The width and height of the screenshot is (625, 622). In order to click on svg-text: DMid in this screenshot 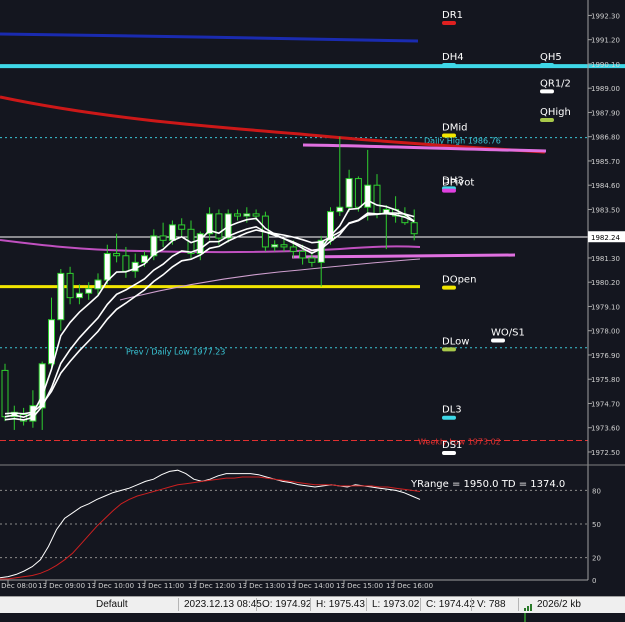, I will do `click(454, 127)`.